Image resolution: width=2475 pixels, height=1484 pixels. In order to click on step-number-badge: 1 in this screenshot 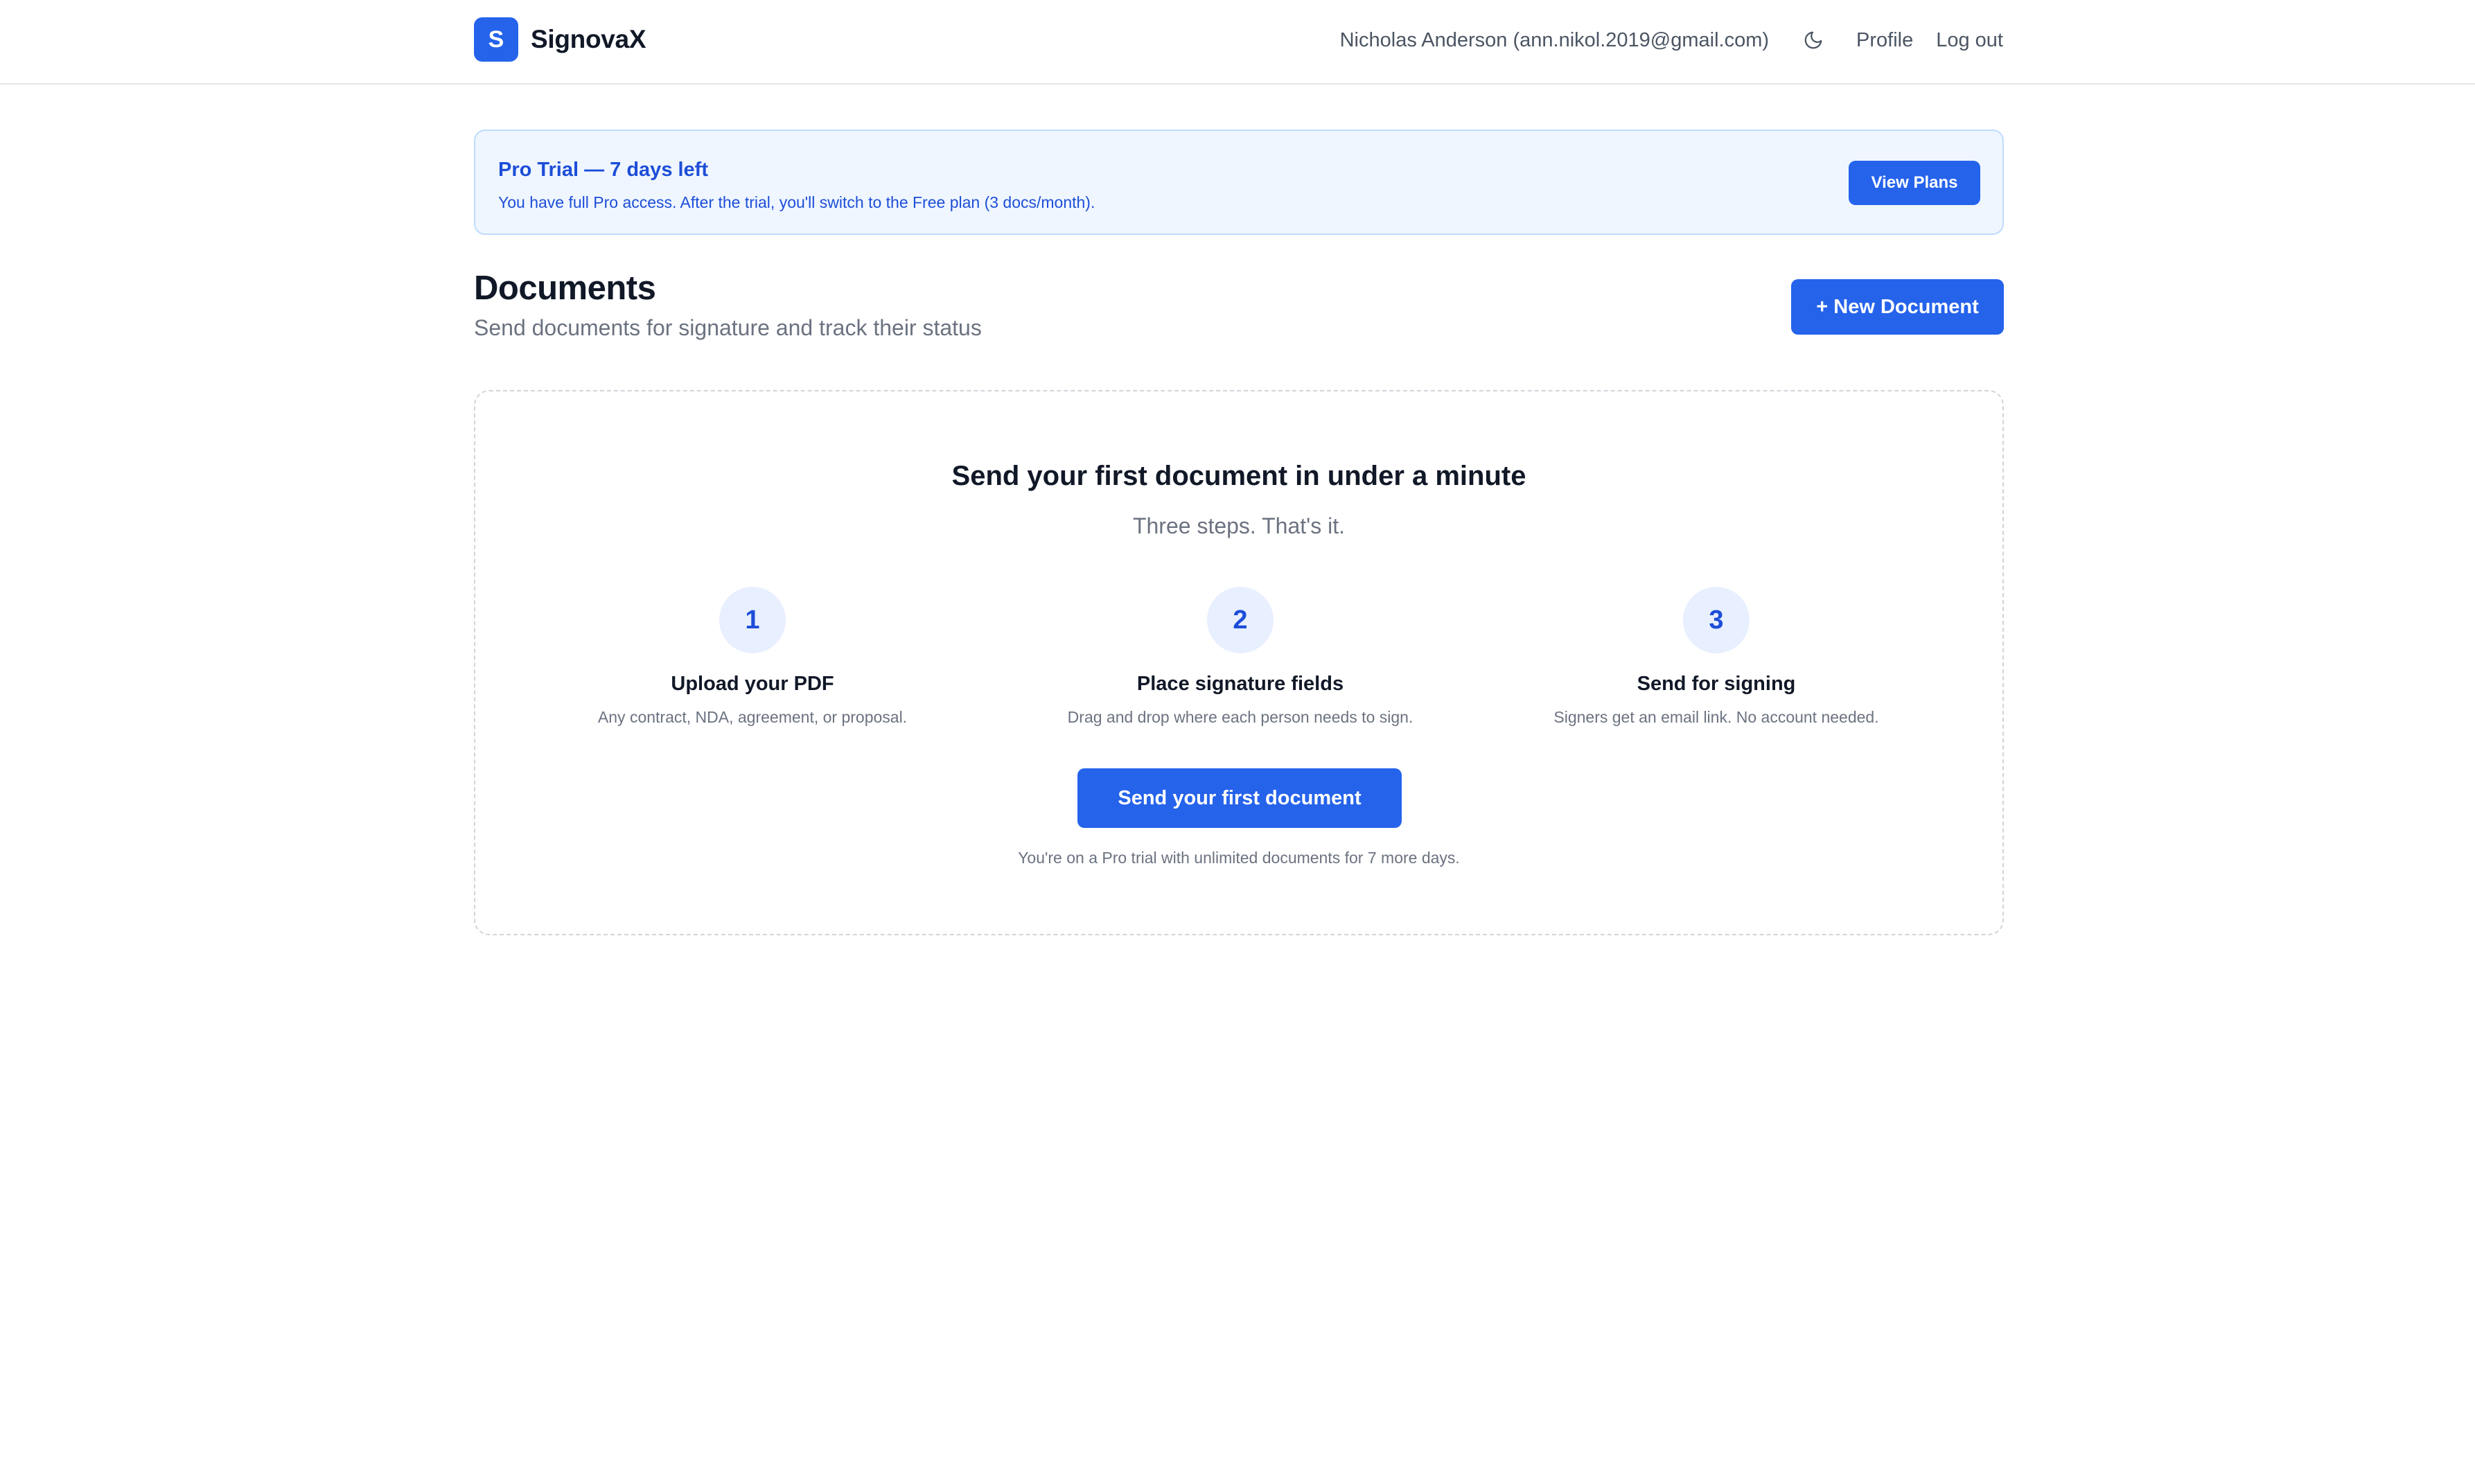, I will do `click(752, 620)`.